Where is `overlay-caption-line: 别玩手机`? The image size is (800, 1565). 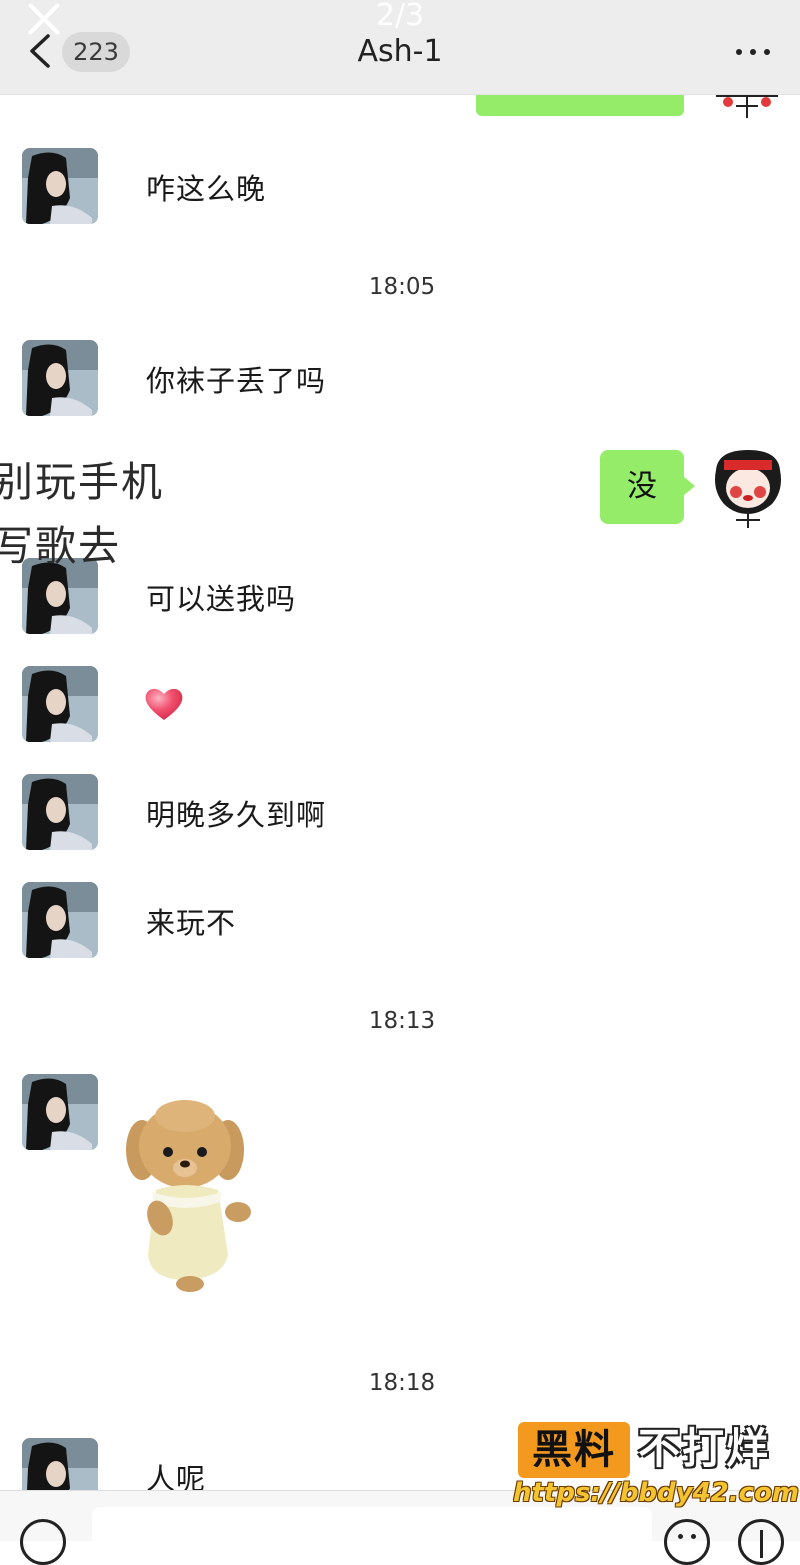 overlay-caption-line: 别玩手机 is located at coordinates (82, 482).